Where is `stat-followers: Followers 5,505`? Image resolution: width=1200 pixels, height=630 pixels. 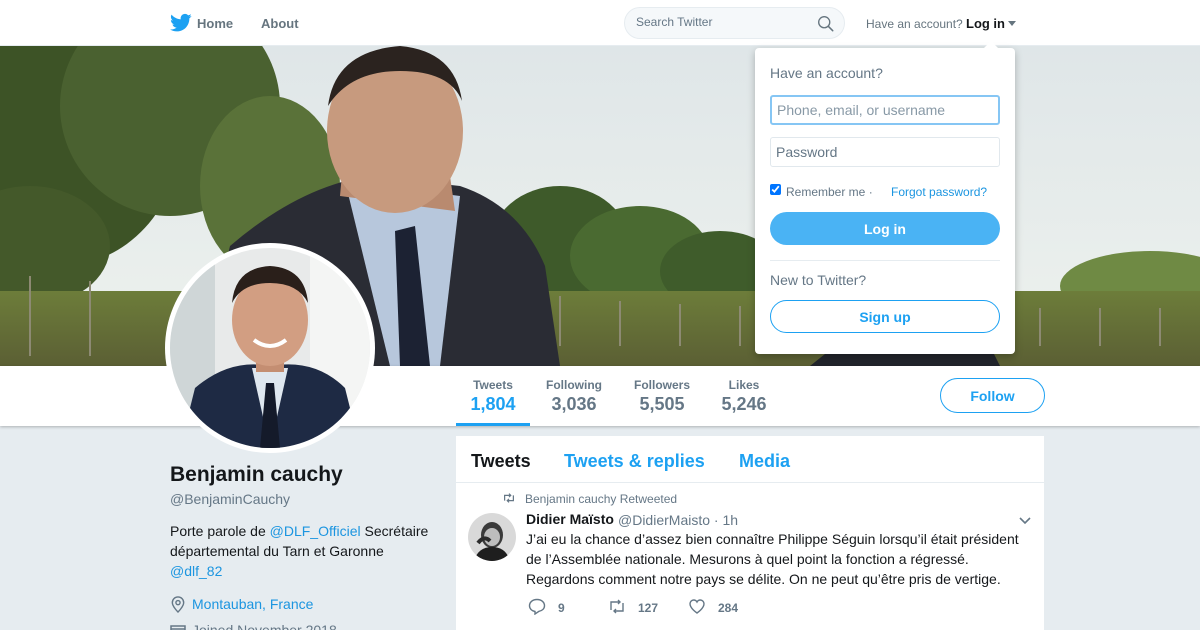
stat-followers: Followers 5,505 is located at coordinates (662, 396).